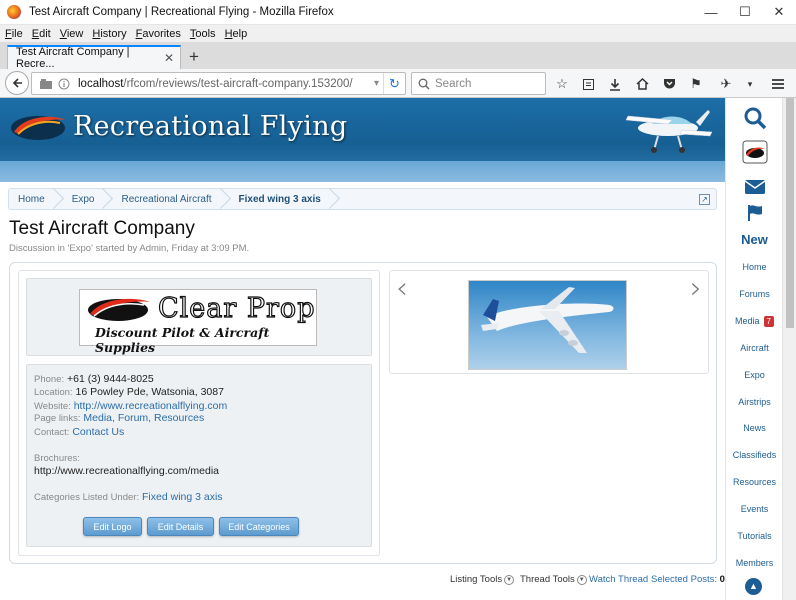  Describe the element at coordinates (101, 83) in the screenshot. I see `url-host: localhost` at that location.